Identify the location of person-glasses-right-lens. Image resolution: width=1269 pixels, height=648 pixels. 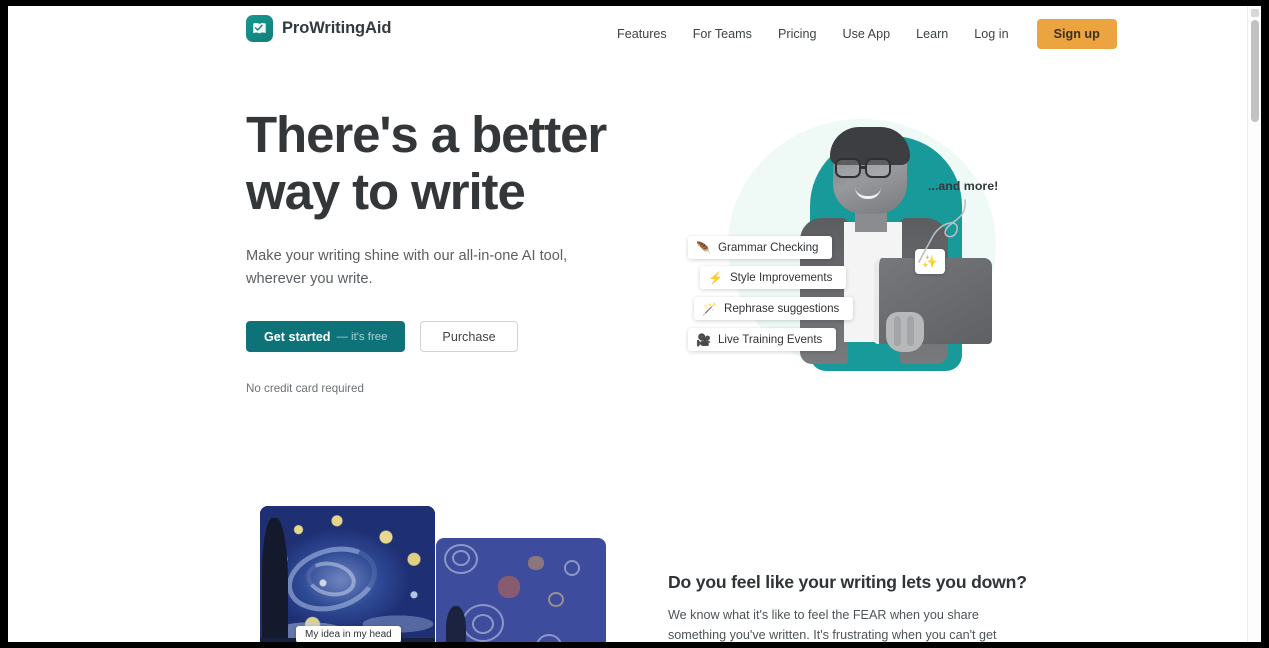
(878, 168).